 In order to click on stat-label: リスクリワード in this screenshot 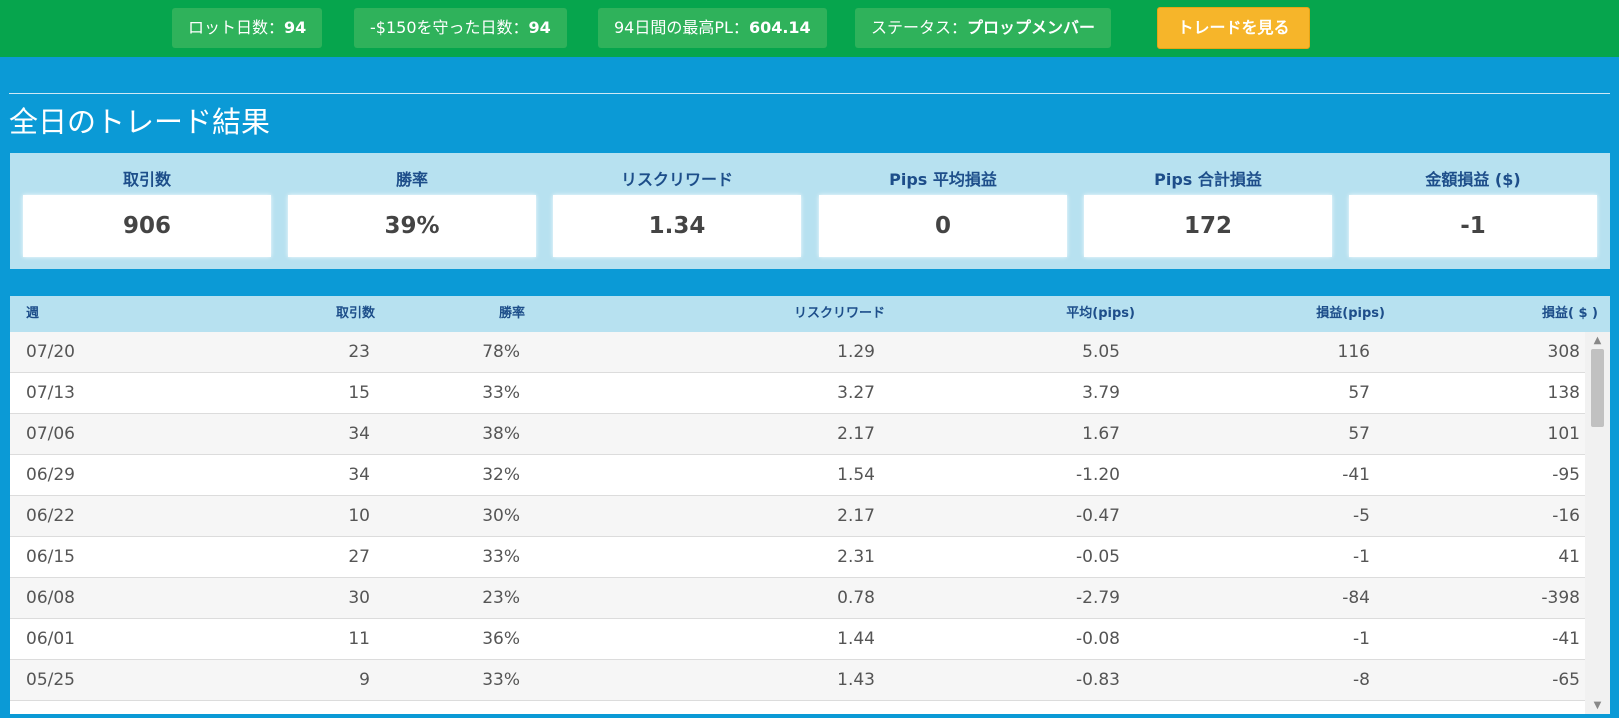, I will do `click(676, 179)`.